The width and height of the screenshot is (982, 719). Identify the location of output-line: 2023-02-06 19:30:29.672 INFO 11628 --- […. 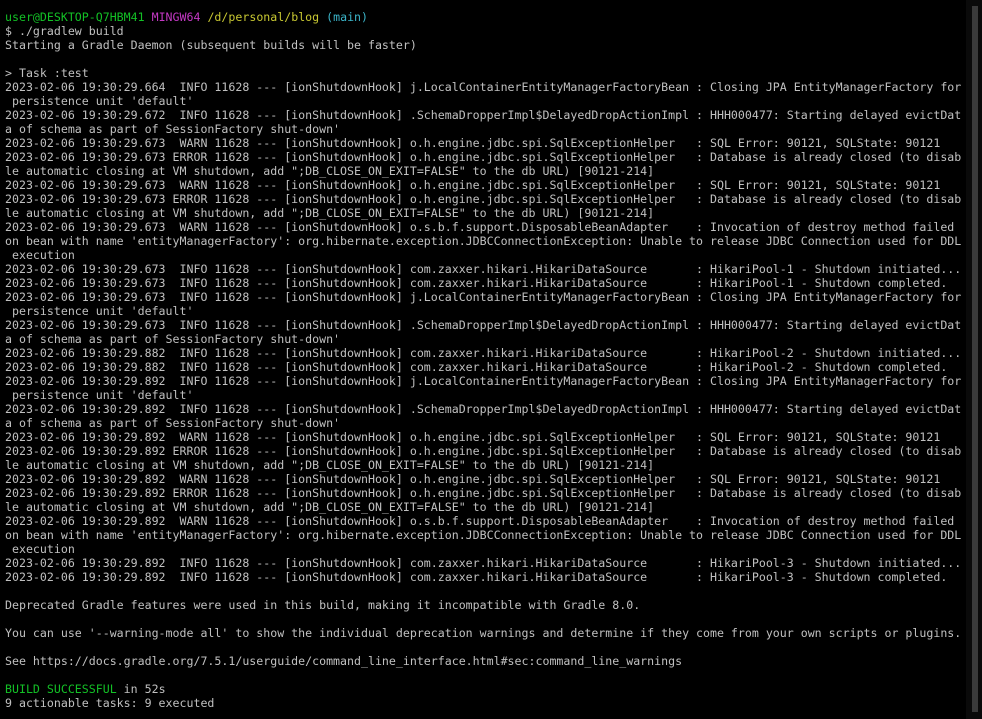
(483, 115).